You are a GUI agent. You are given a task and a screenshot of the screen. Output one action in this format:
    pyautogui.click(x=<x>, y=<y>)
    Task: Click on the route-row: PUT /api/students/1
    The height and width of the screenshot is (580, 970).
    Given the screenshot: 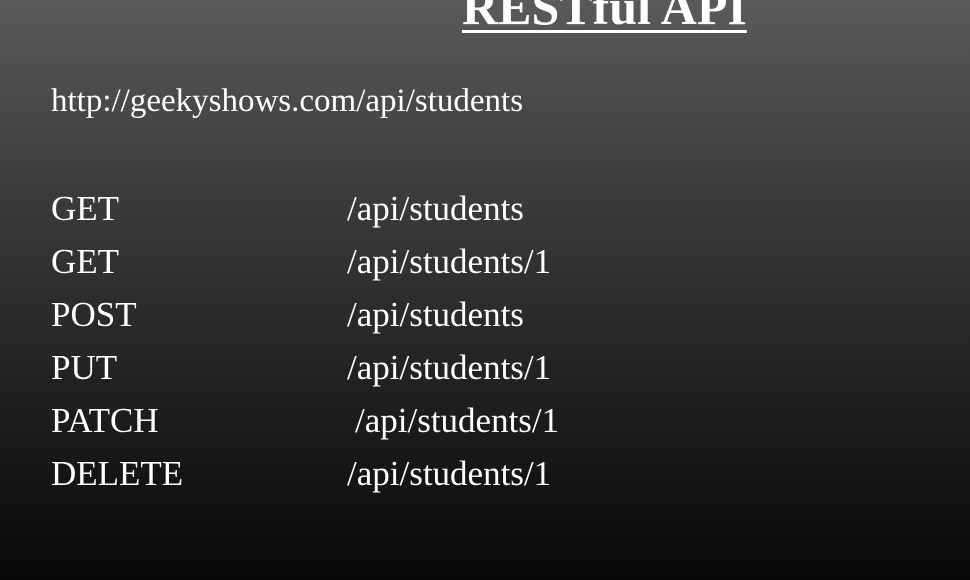 What is the action you would take?
    pyautogui.click(x=401, y=375)
    